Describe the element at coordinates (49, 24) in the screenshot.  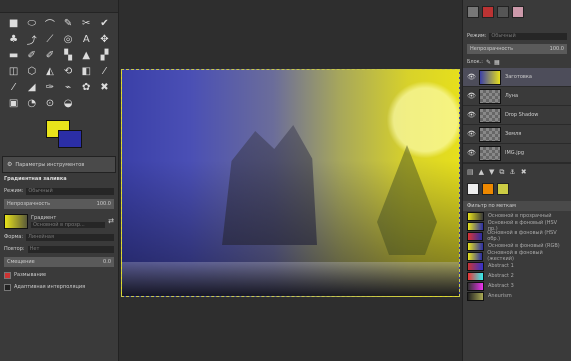
I see `tool-button: ⌒` at that location.